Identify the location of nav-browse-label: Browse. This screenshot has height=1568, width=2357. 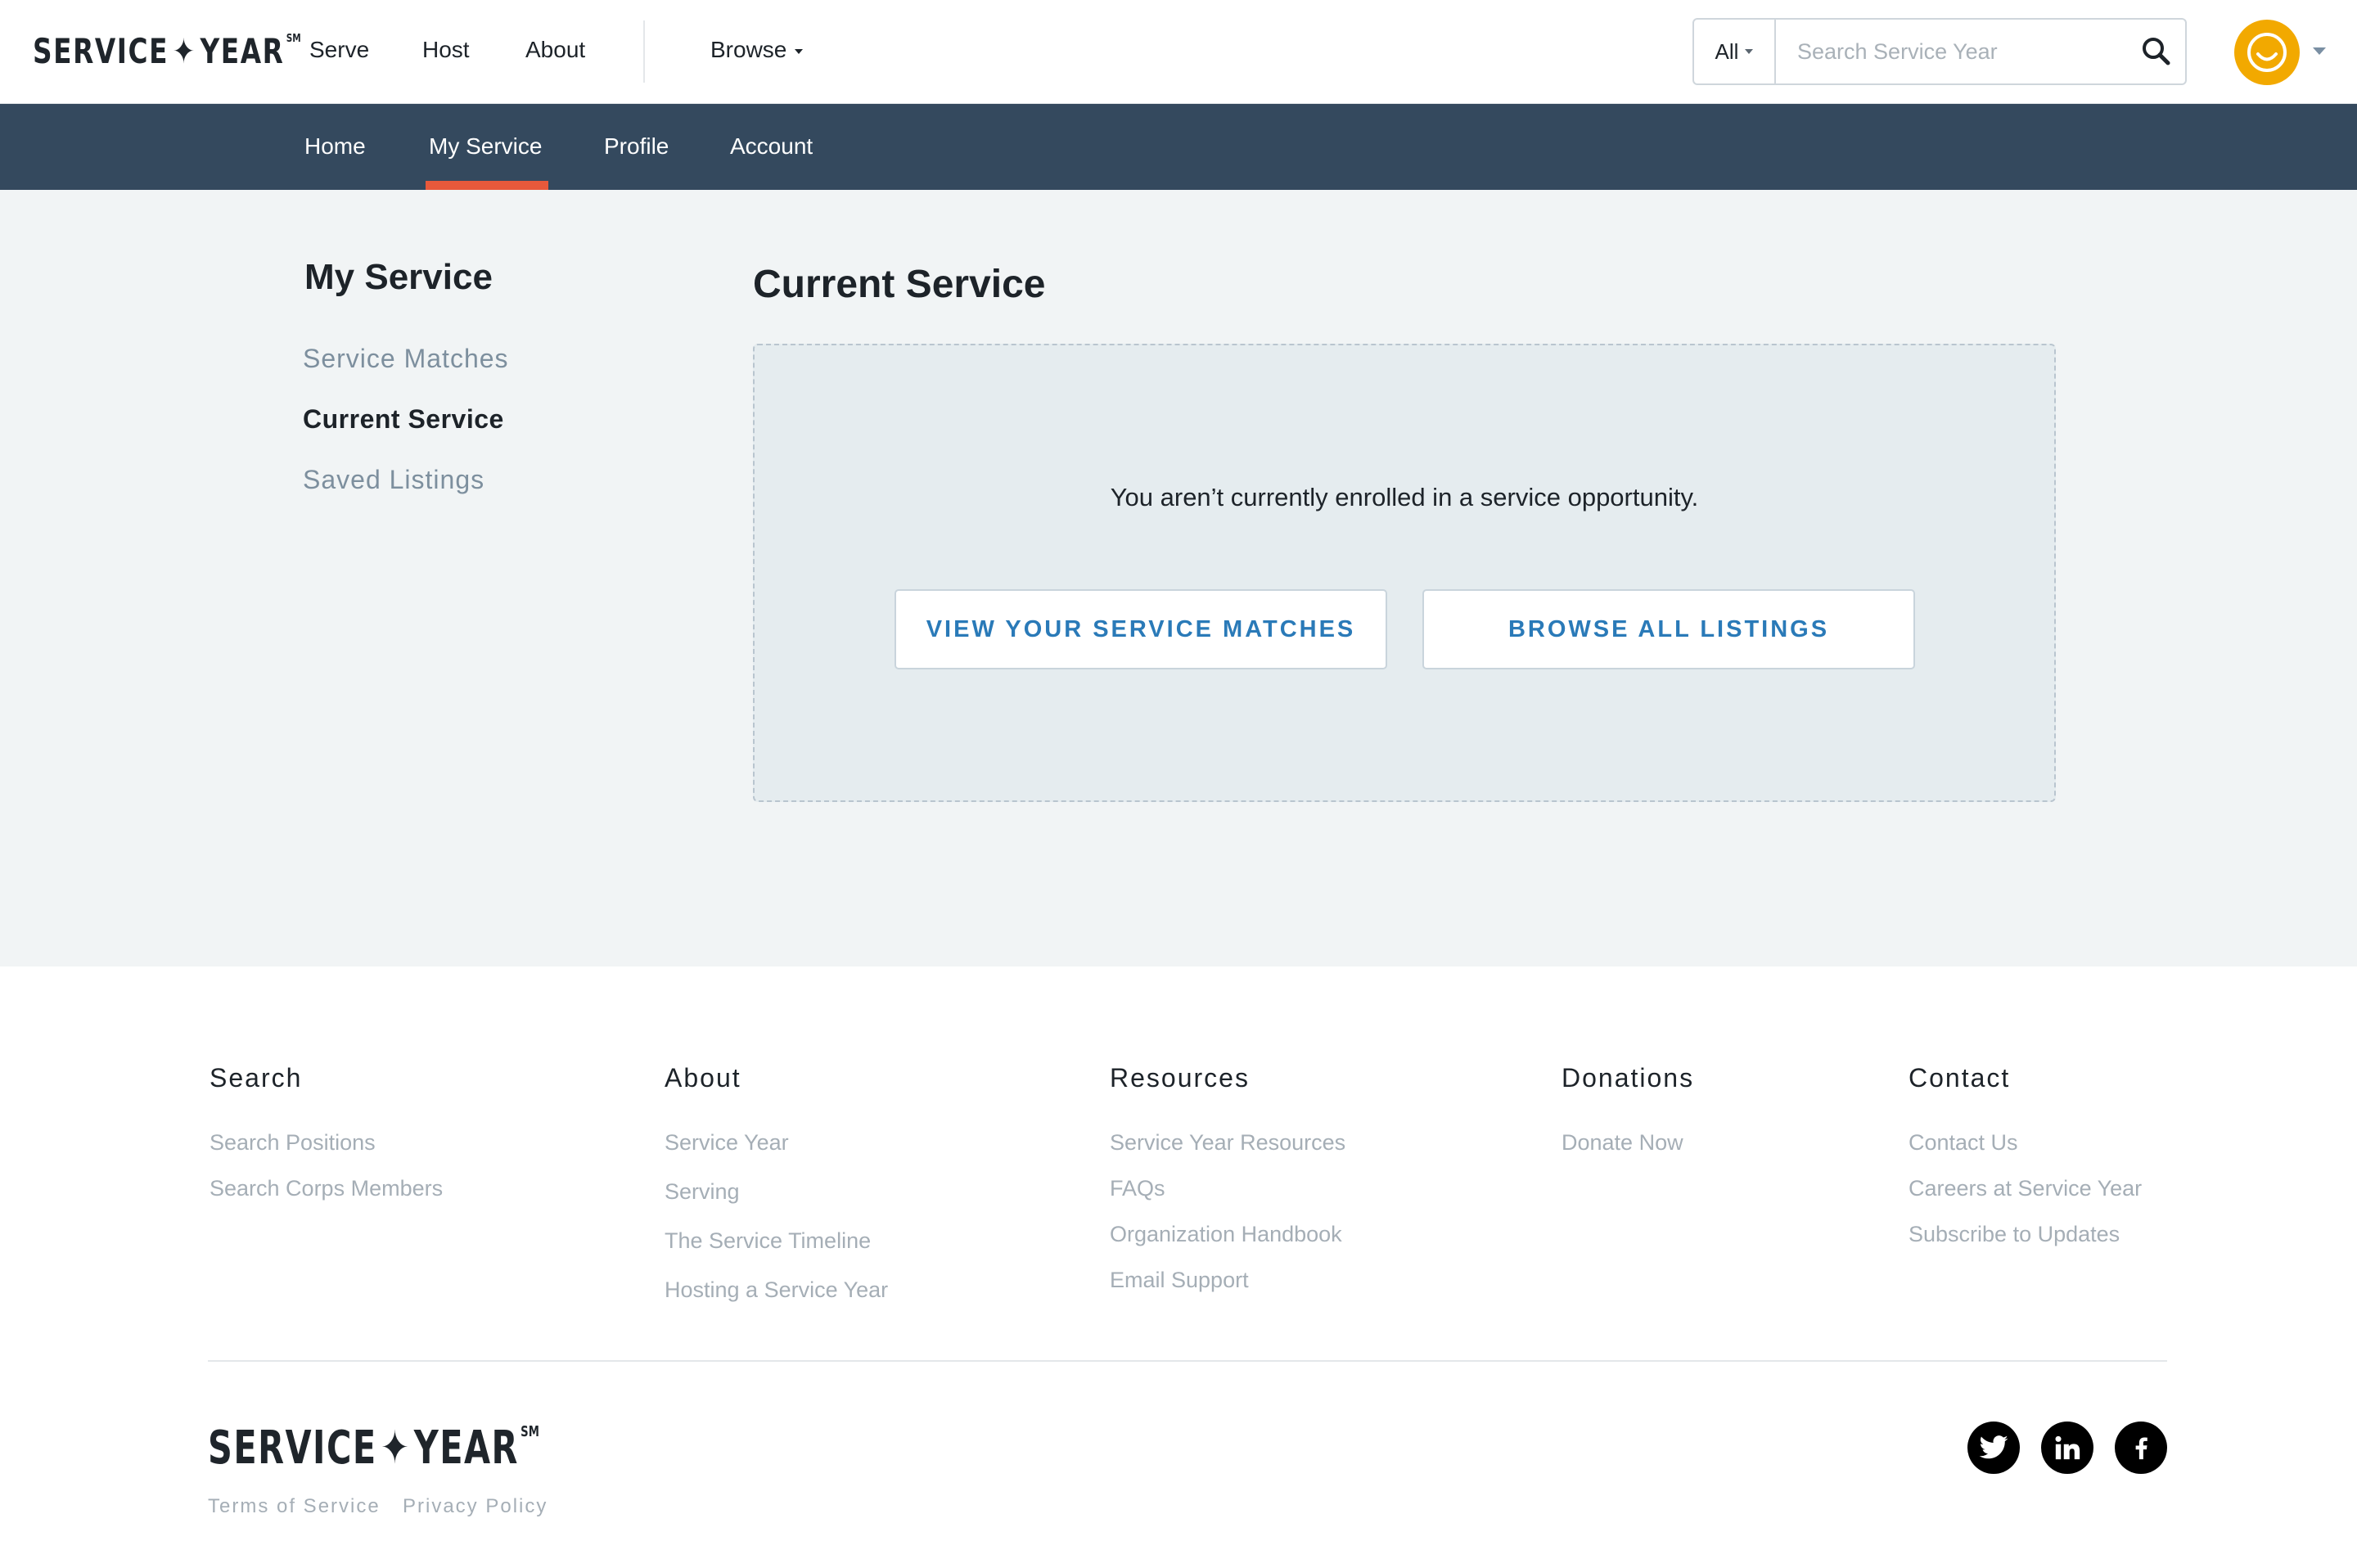
(748, 49).